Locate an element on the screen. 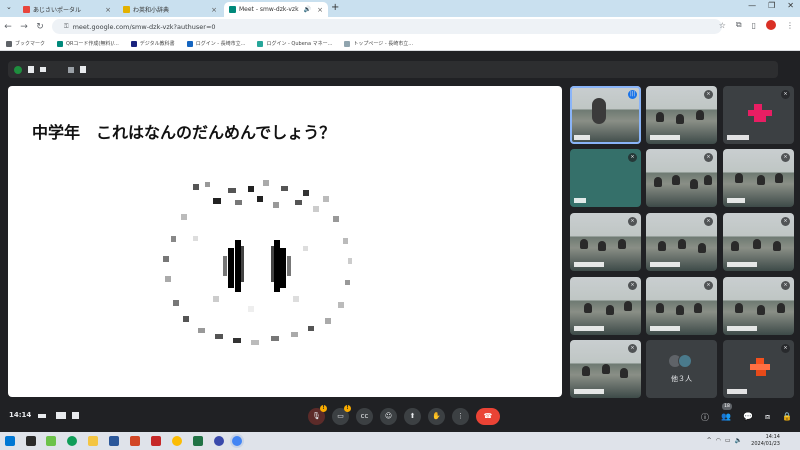 This screenshot has height=450, width=800. taskbar-clock: 14:14 2024/01/23 is located at coordinates (765, 441).